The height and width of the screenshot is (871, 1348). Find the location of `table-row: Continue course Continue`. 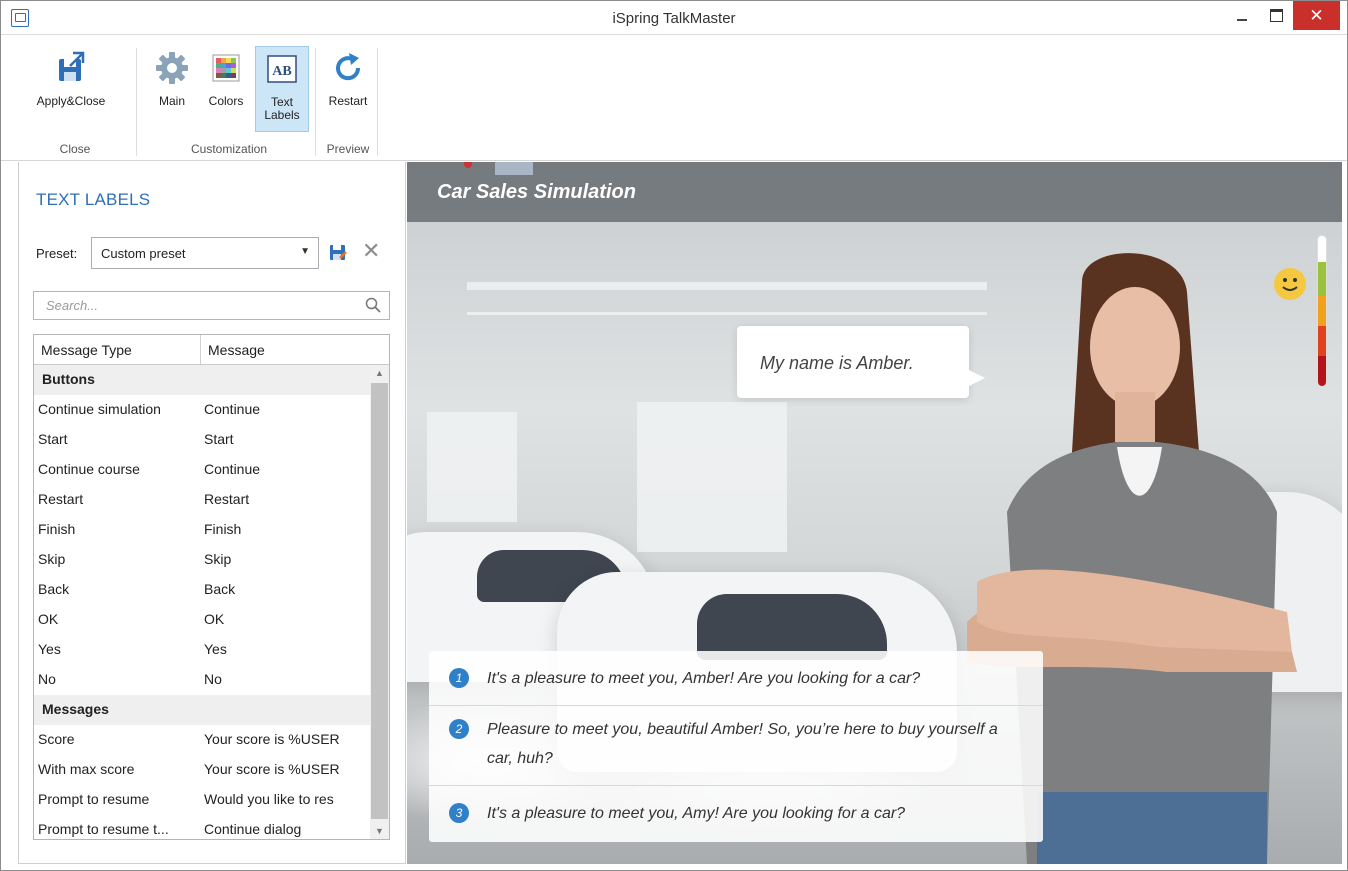

table-row: Continue course Continue is located at coordinates (202, 470).